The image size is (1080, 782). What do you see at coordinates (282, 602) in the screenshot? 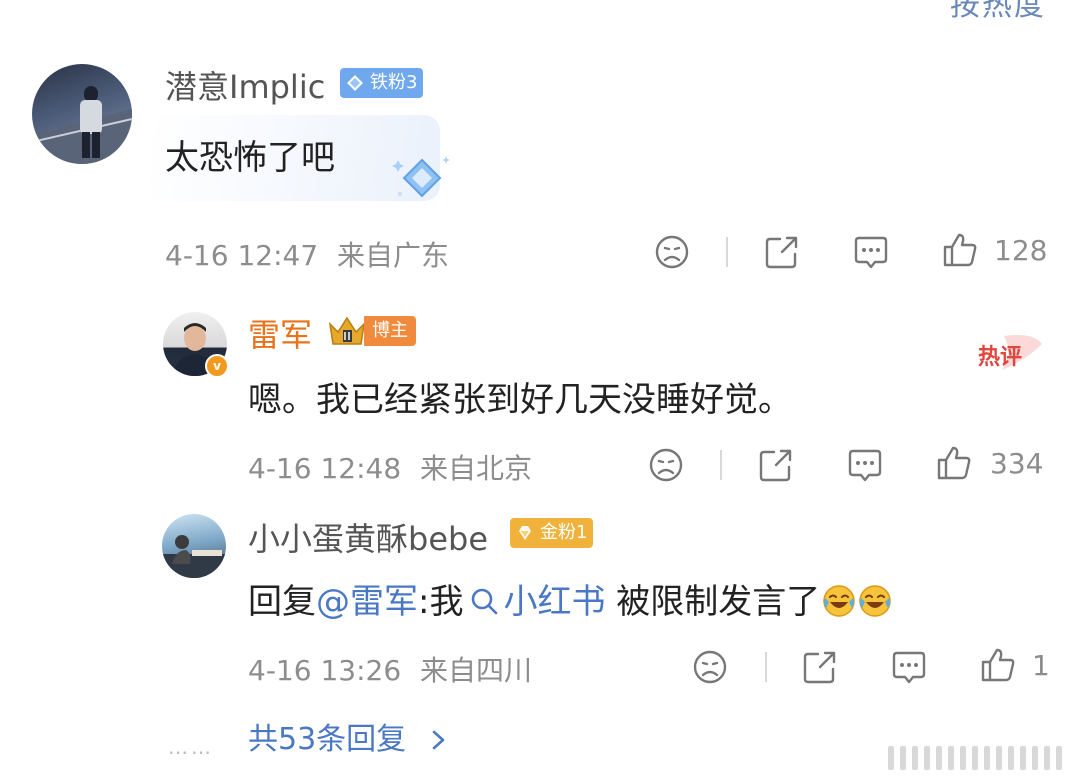
I see `reply-prefix: 回复` at bounding box center [282, 602].